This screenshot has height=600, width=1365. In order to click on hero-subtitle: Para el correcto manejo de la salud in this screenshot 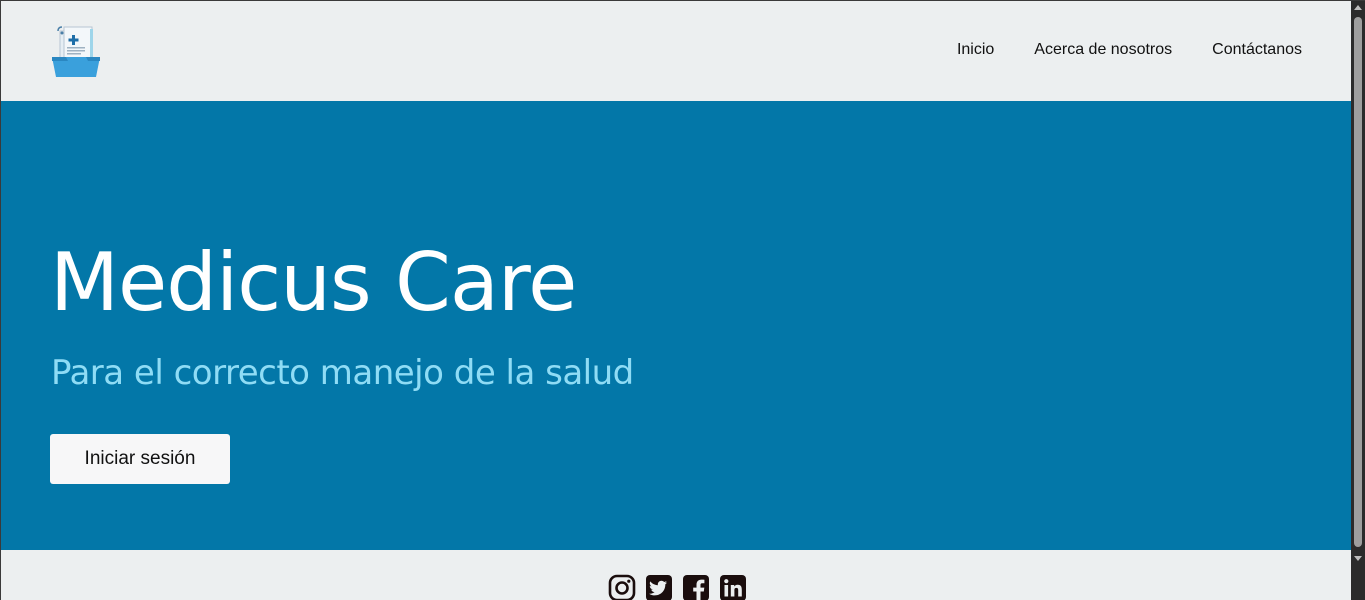, I will do `click(342, 373)`.